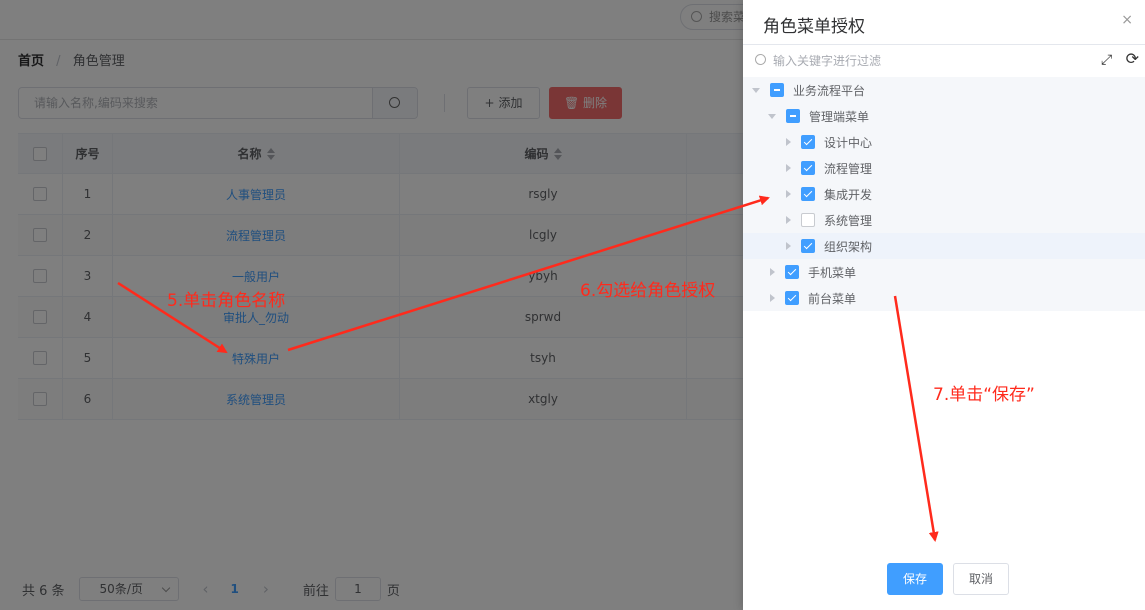 The height and width of the screenshot is (610, 1145). I want to click on tree-node-integration-dev: 集成开发, so click(944, 194).